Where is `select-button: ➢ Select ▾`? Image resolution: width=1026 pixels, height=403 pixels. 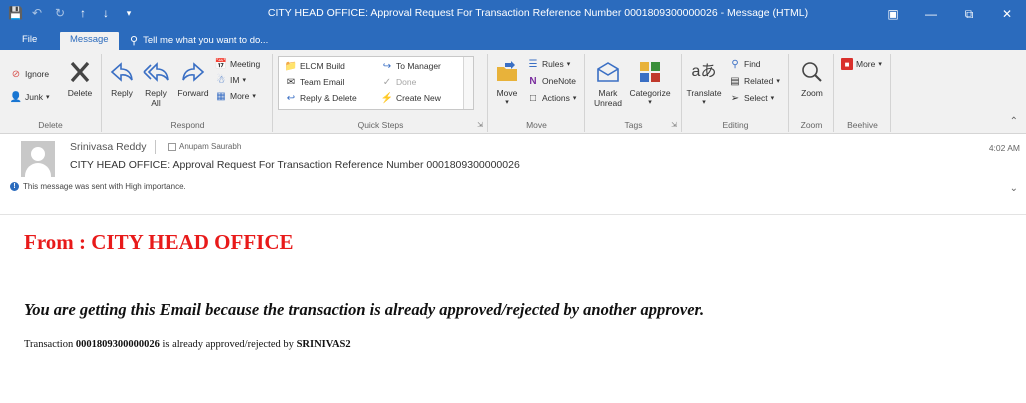
select-button: ➢ Select ▾ is located at coordinates (751, 98).